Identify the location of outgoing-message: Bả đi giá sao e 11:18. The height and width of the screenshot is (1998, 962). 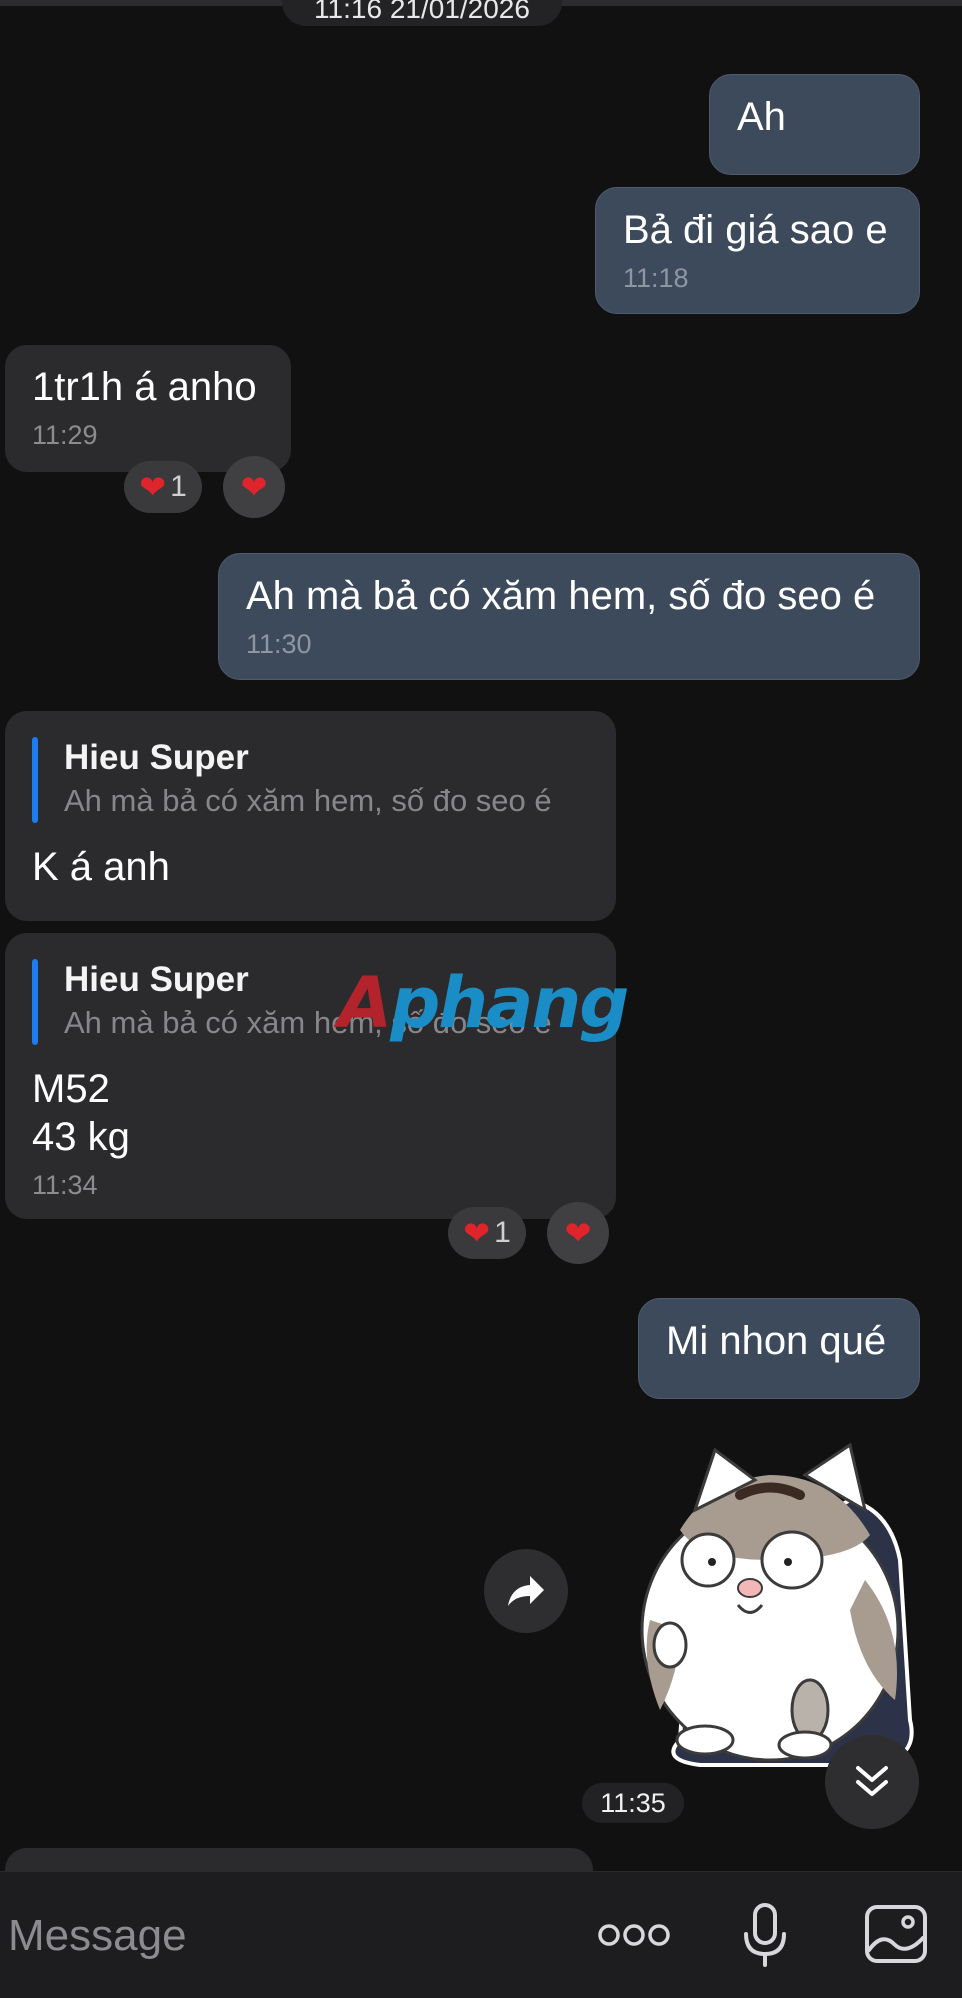
(757, 250).